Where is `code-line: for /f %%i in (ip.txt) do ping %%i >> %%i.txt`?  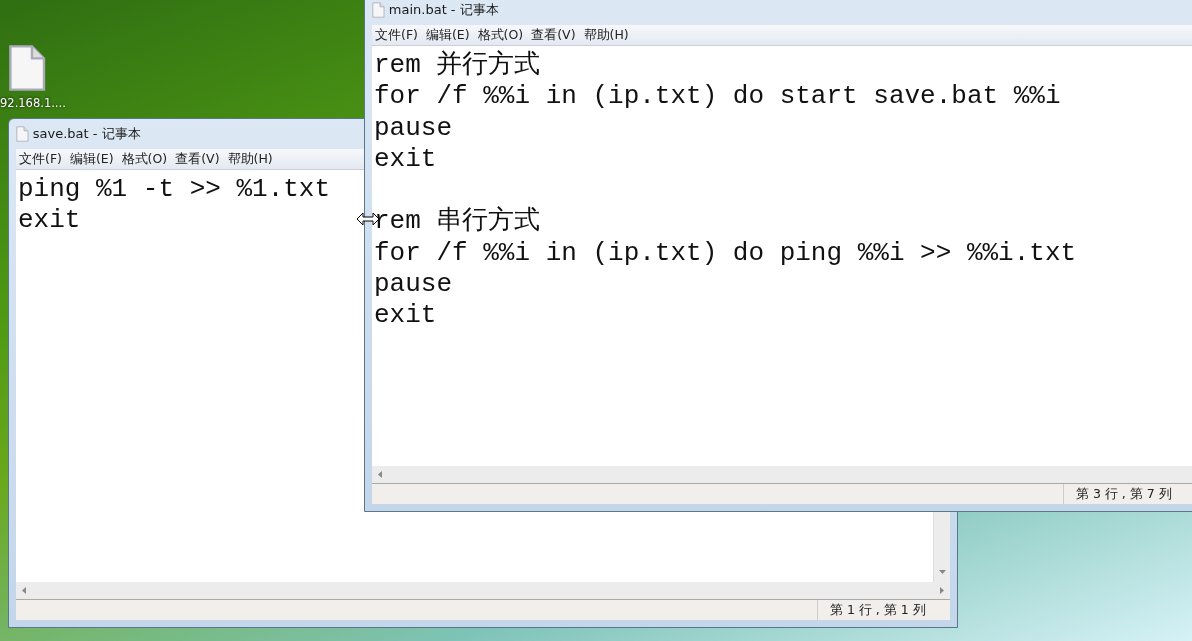
code-line: for /f %%i in (ip.txt) do ping %%i >> %%i.txt is located at coordinates (725, 253).